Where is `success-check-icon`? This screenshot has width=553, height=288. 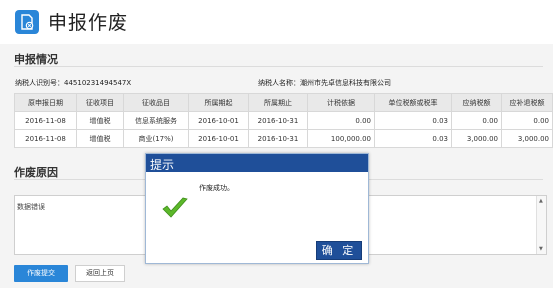 success-check-icon is located at coordinates (175, 210).